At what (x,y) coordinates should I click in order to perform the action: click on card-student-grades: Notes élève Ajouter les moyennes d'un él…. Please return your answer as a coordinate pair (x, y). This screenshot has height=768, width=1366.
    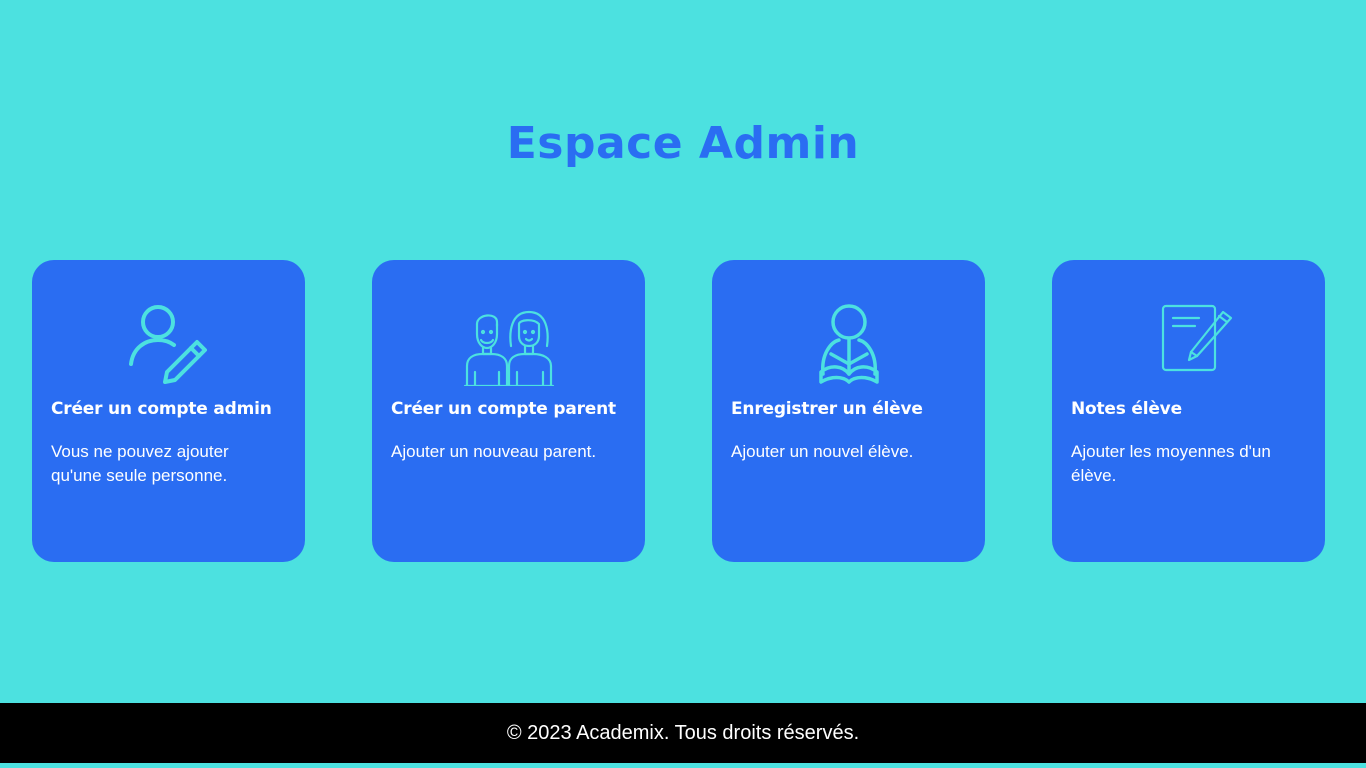
    Looking at the image, I should click on (1188, 411).